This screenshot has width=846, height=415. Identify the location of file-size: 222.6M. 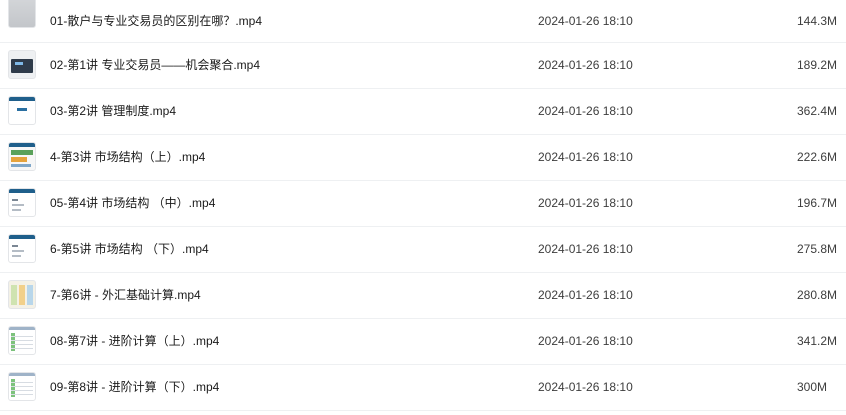
(817, 157).